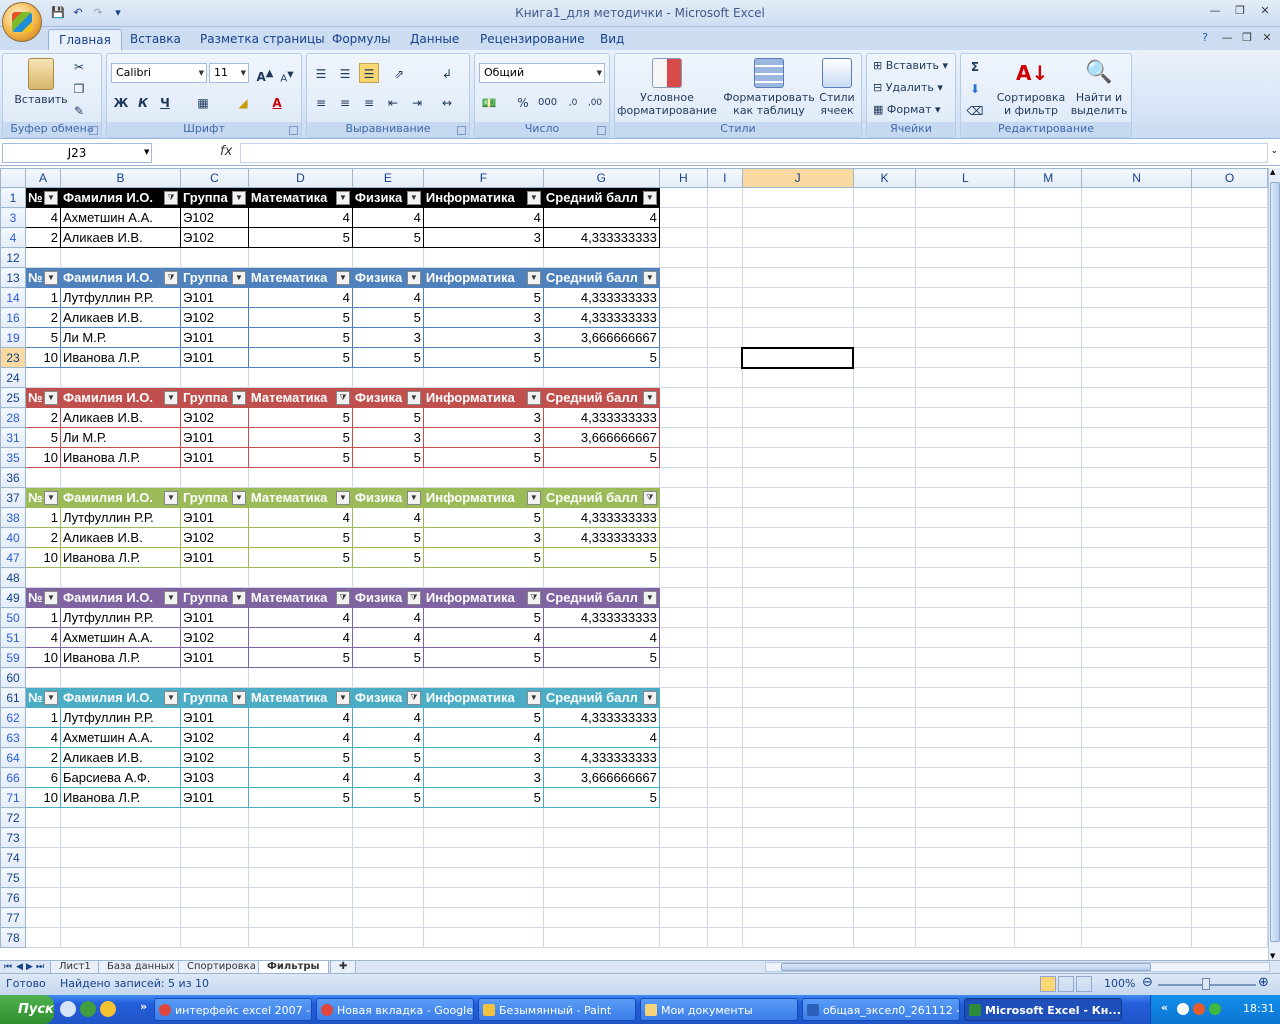 The width and height of the screenshot is (1280, 1024). What do you see at coordinates (13, 937) in the screenshot?
I see `row-header: 78` at bounding box center [13, 937].